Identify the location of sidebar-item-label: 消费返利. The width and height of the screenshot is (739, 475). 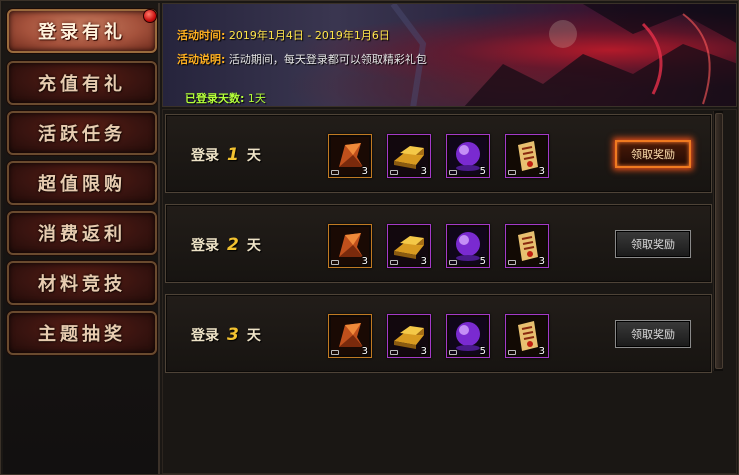
(82, 234).